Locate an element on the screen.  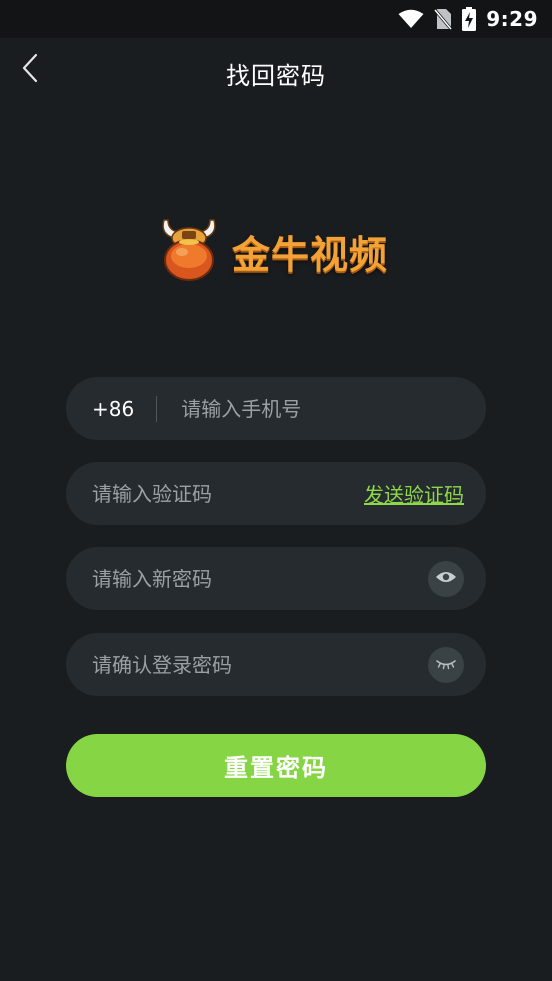
page-title: 找回密码 is located at coordinates (276, 76).